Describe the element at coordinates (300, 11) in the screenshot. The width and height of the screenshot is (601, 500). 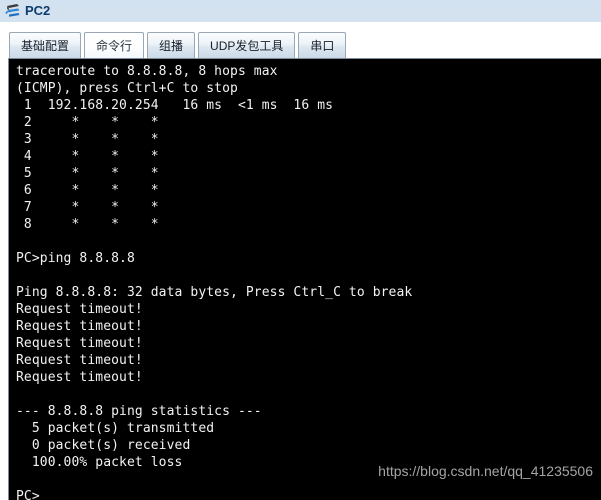
I see `window-titlebar: PC2` at that location.